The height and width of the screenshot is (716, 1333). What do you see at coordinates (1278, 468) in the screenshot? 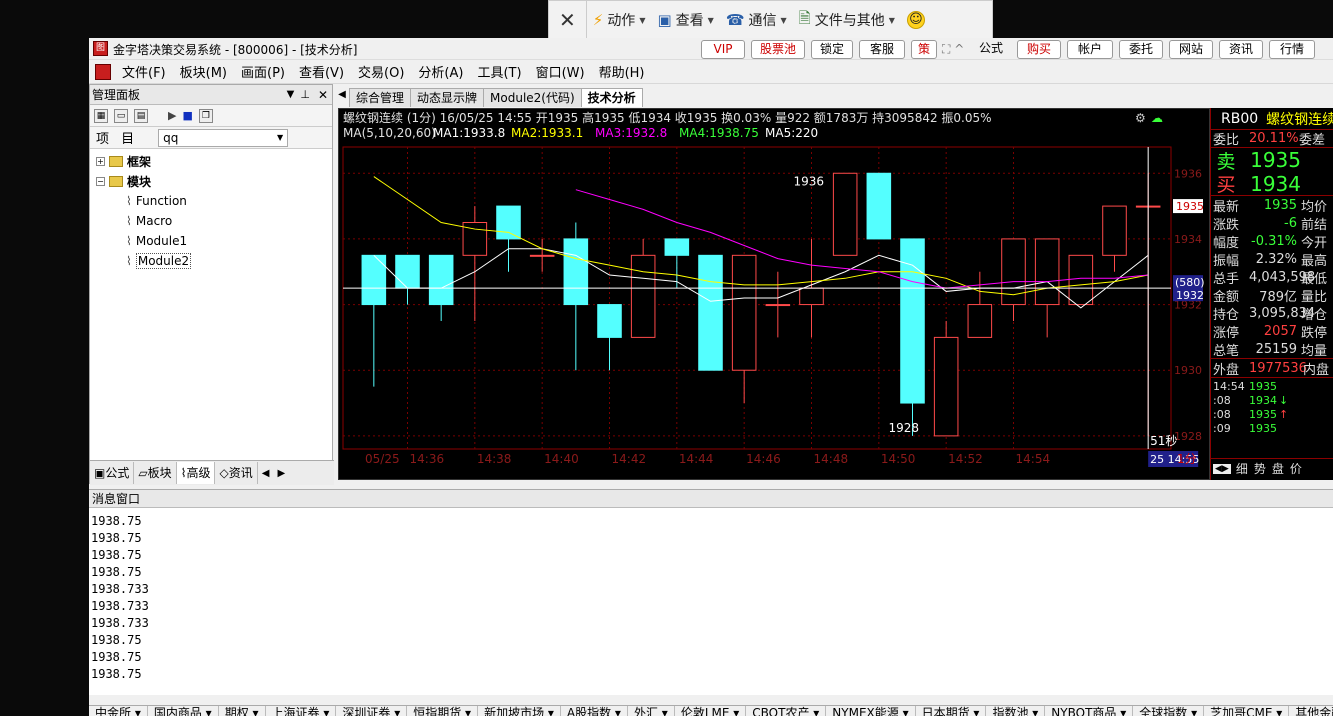
I see `tab-book: 盘` at bounding box center [1278, 468].